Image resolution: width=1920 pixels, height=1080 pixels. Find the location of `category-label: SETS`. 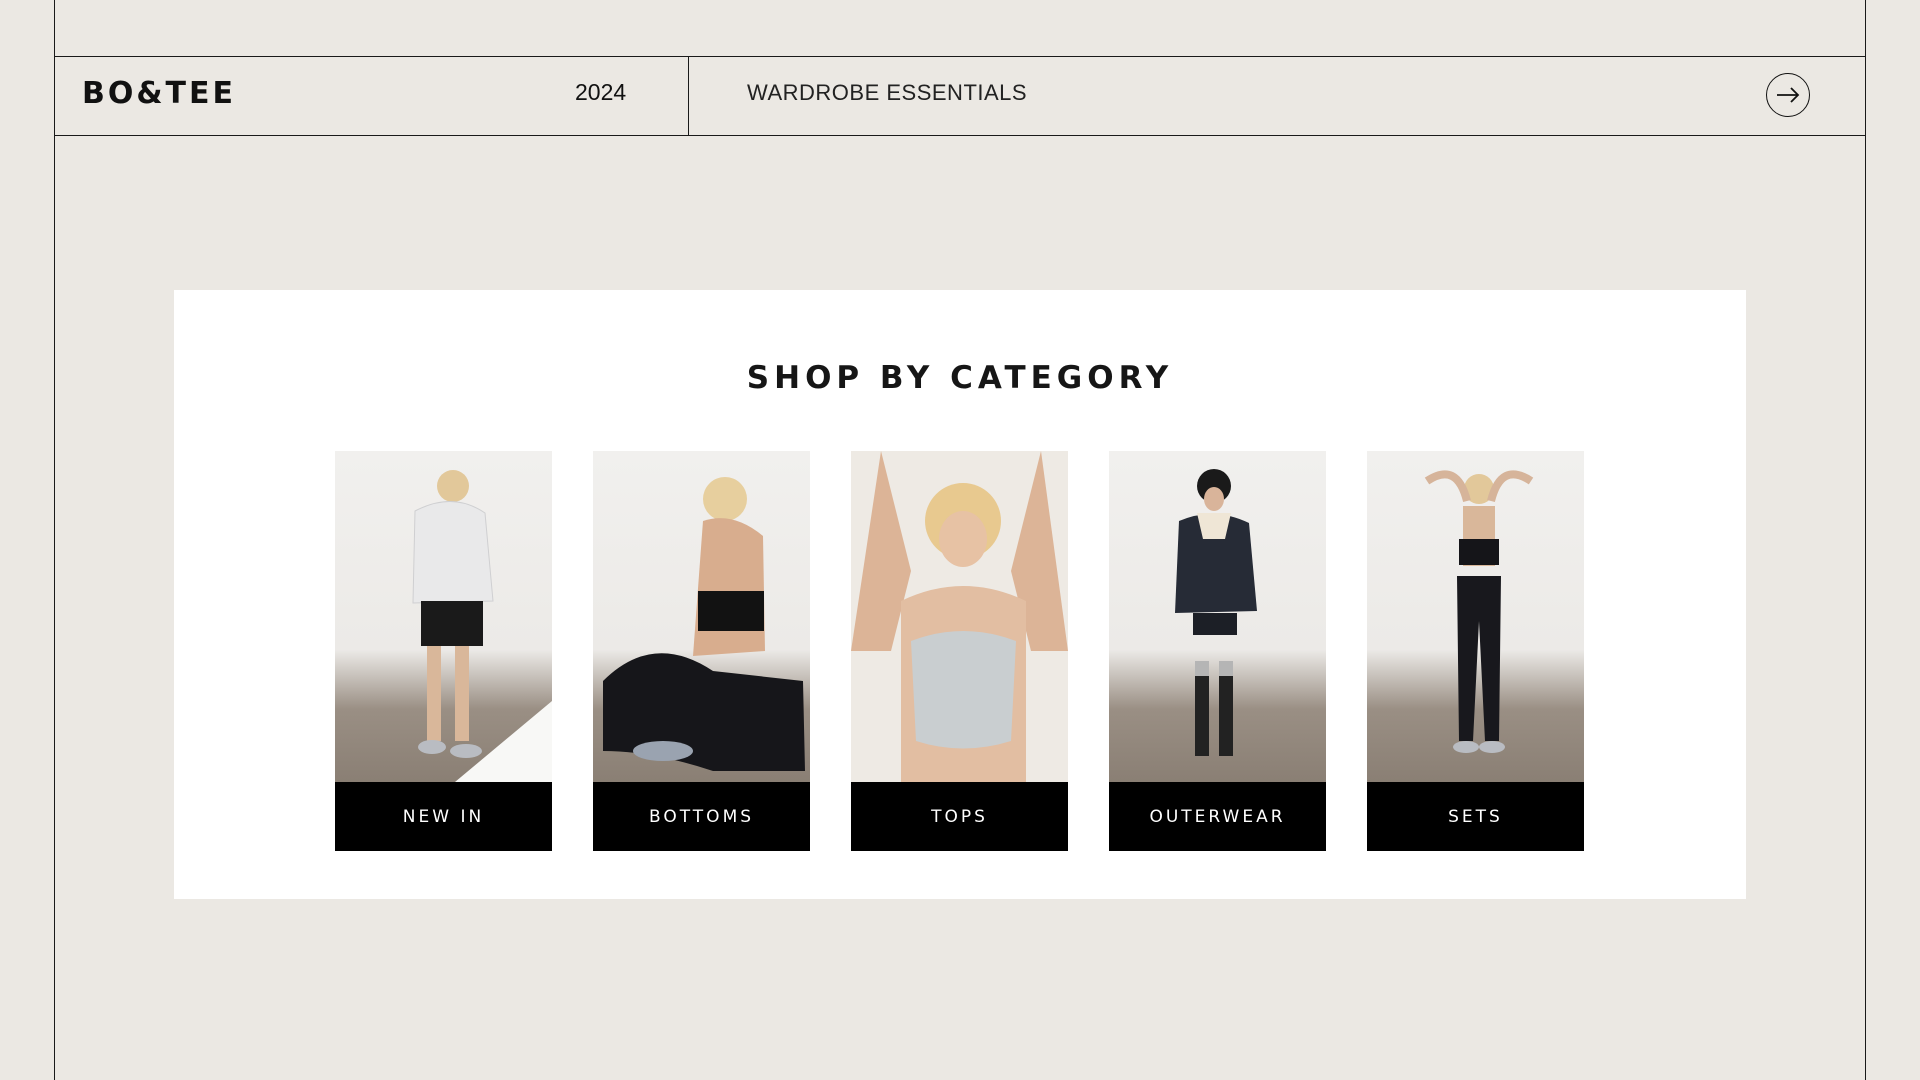

category-label: SETS is located at coordinates (1475, 816).